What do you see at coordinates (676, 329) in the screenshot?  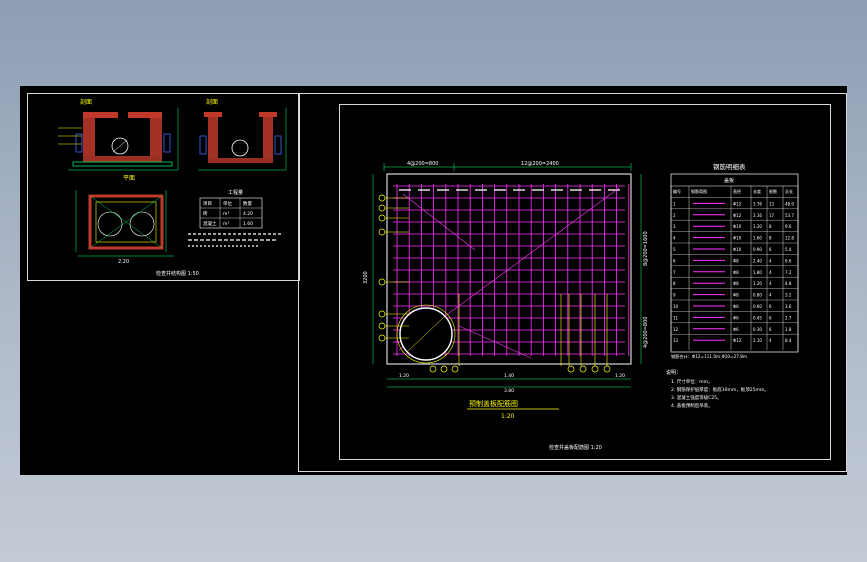 I see `schedule-cell: 12` at bounding box center [676, 329].